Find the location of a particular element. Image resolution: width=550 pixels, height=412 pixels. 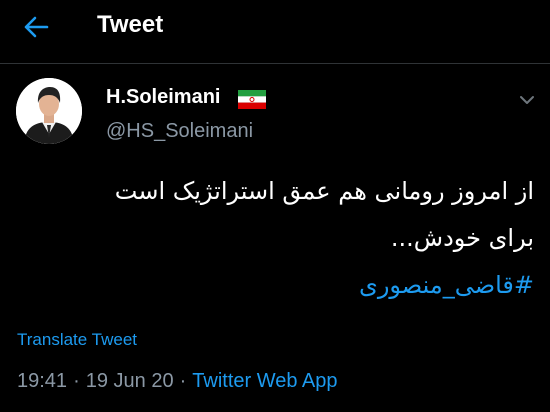

tweet-date: 19 Jun 20 is located at coordinates (129, 381).